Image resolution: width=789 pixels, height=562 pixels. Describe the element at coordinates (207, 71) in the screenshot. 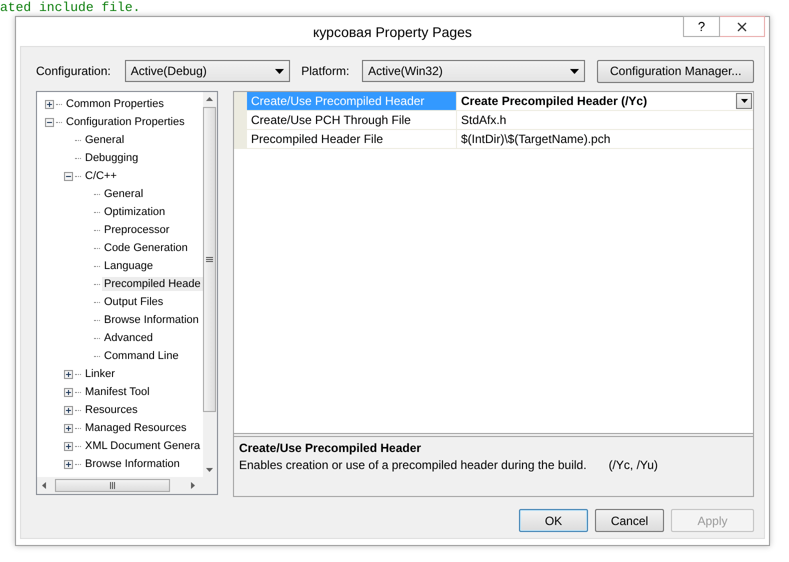

I see `configuration-dropdown: Active(Debug)` at that location.